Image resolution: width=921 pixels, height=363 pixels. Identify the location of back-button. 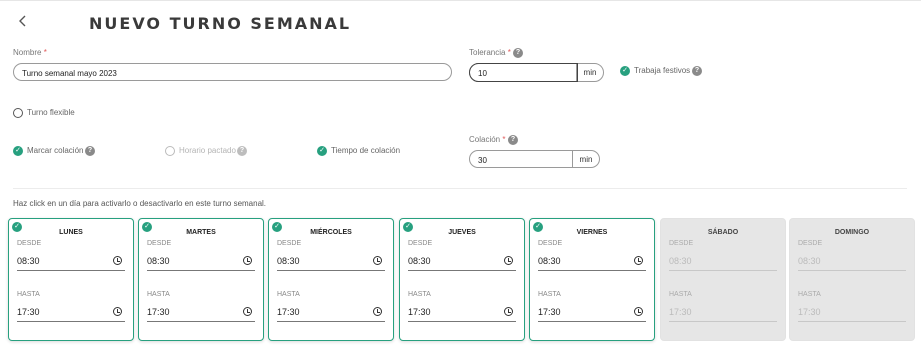
(25, 23).